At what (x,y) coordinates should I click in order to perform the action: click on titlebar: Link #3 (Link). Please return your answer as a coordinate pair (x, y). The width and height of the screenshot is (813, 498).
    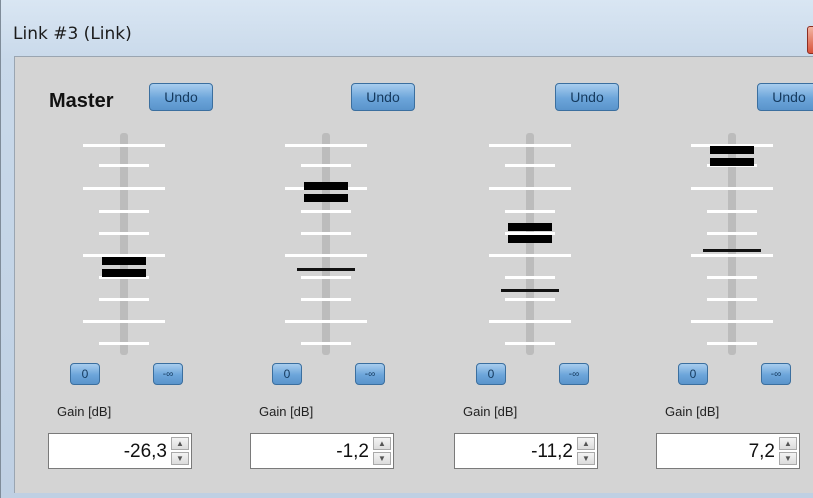
    Looking at the image, I should click on (407, 27).